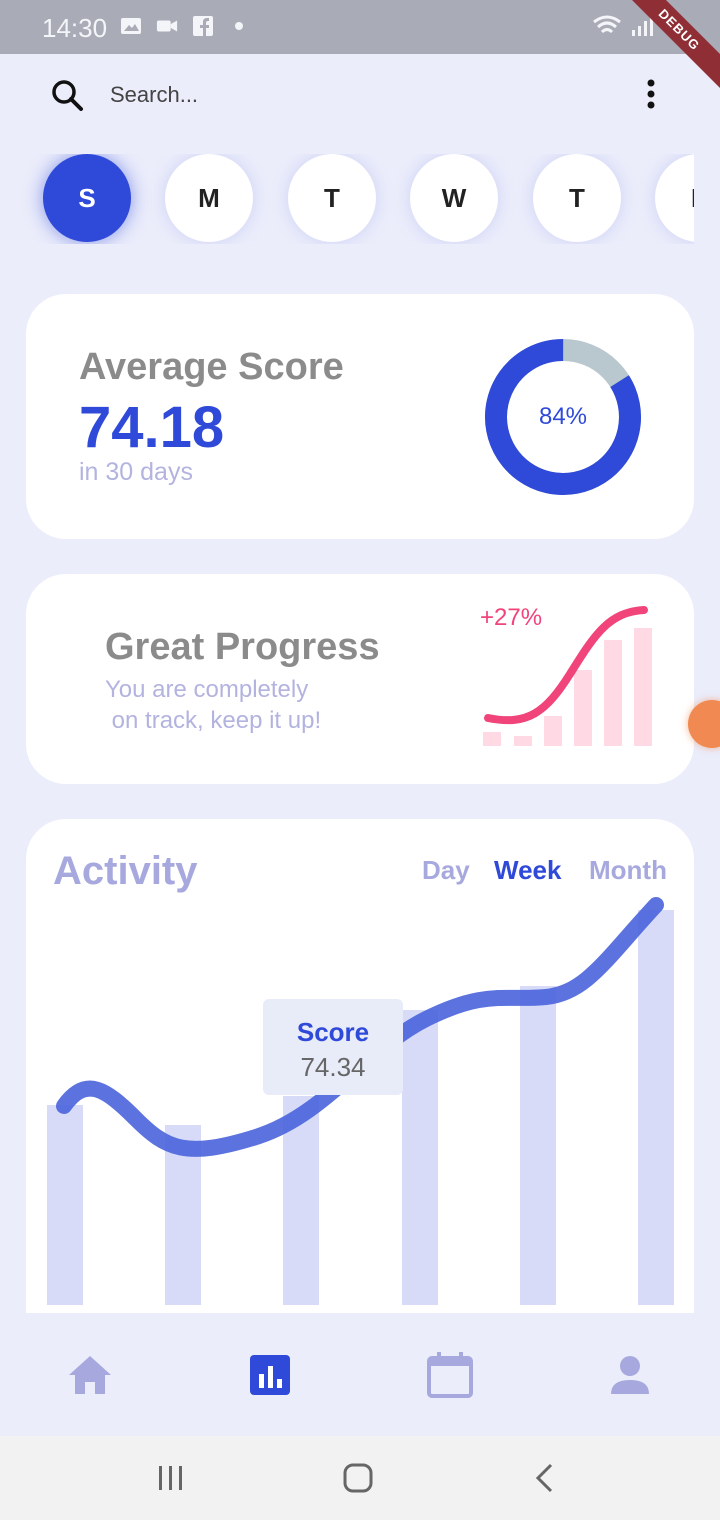 The image size is (720, 1520). What do you see at coordinates (239, 26) in the screenshot?
I see `dot-icon` at bounding box center [239, 26].